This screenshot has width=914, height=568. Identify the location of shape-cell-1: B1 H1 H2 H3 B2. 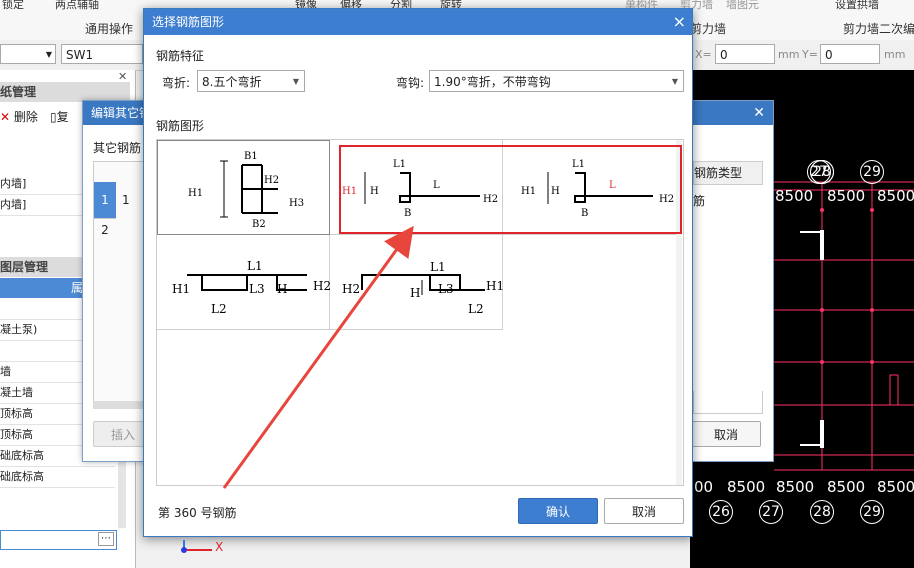
(243, 187).